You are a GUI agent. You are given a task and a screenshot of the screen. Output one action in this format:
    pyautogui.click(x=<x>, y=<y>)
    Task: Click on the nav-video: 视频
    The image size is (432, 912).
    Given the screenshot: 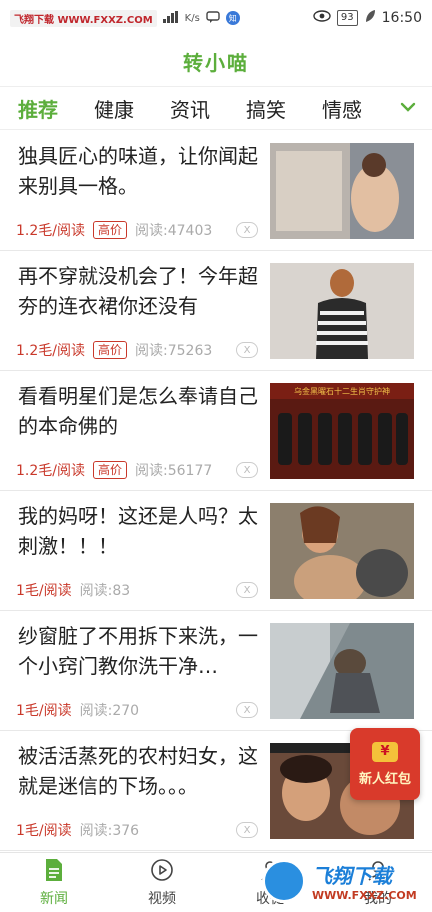 What is the action you would take?
    pyautogui.click(x=162, y=882)
    